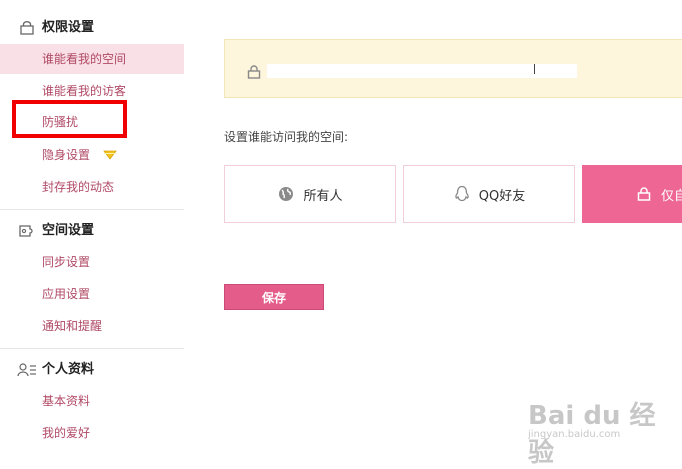  I want to click on sidebar-item-basic-info: 基本资料, so click(92, 401).